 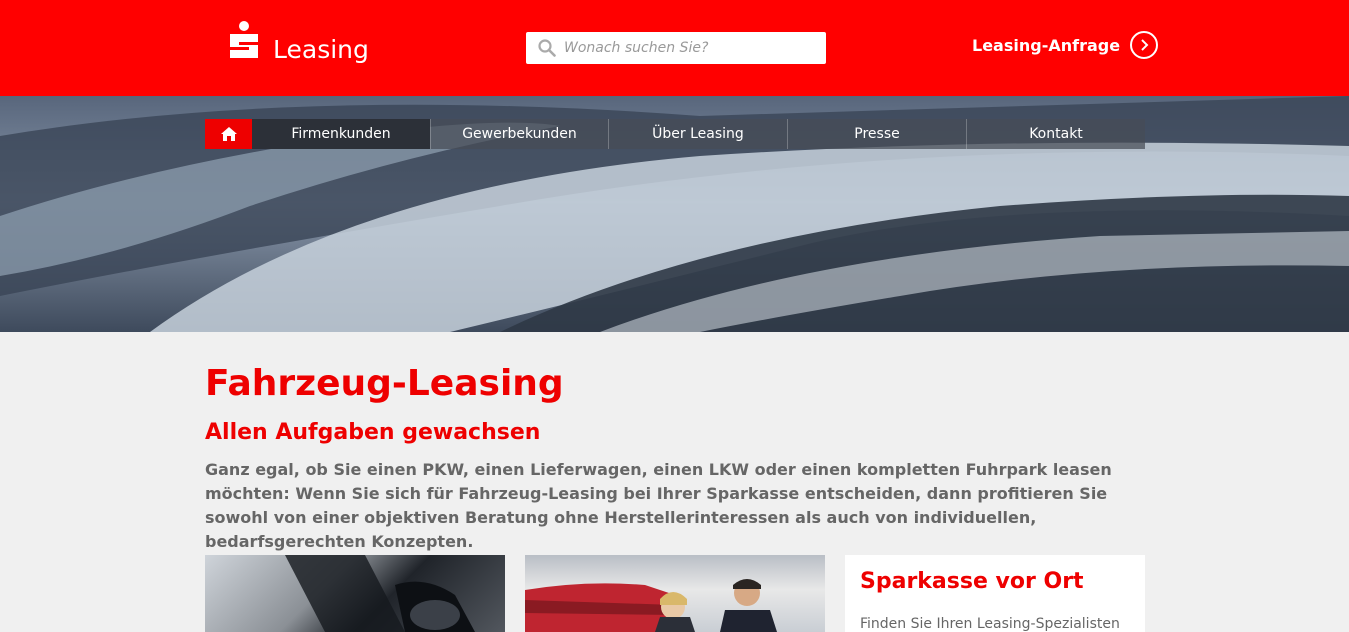 I want to click on leasing-request-label: Leasing-Anfrage, so click(x=1046, y=45).